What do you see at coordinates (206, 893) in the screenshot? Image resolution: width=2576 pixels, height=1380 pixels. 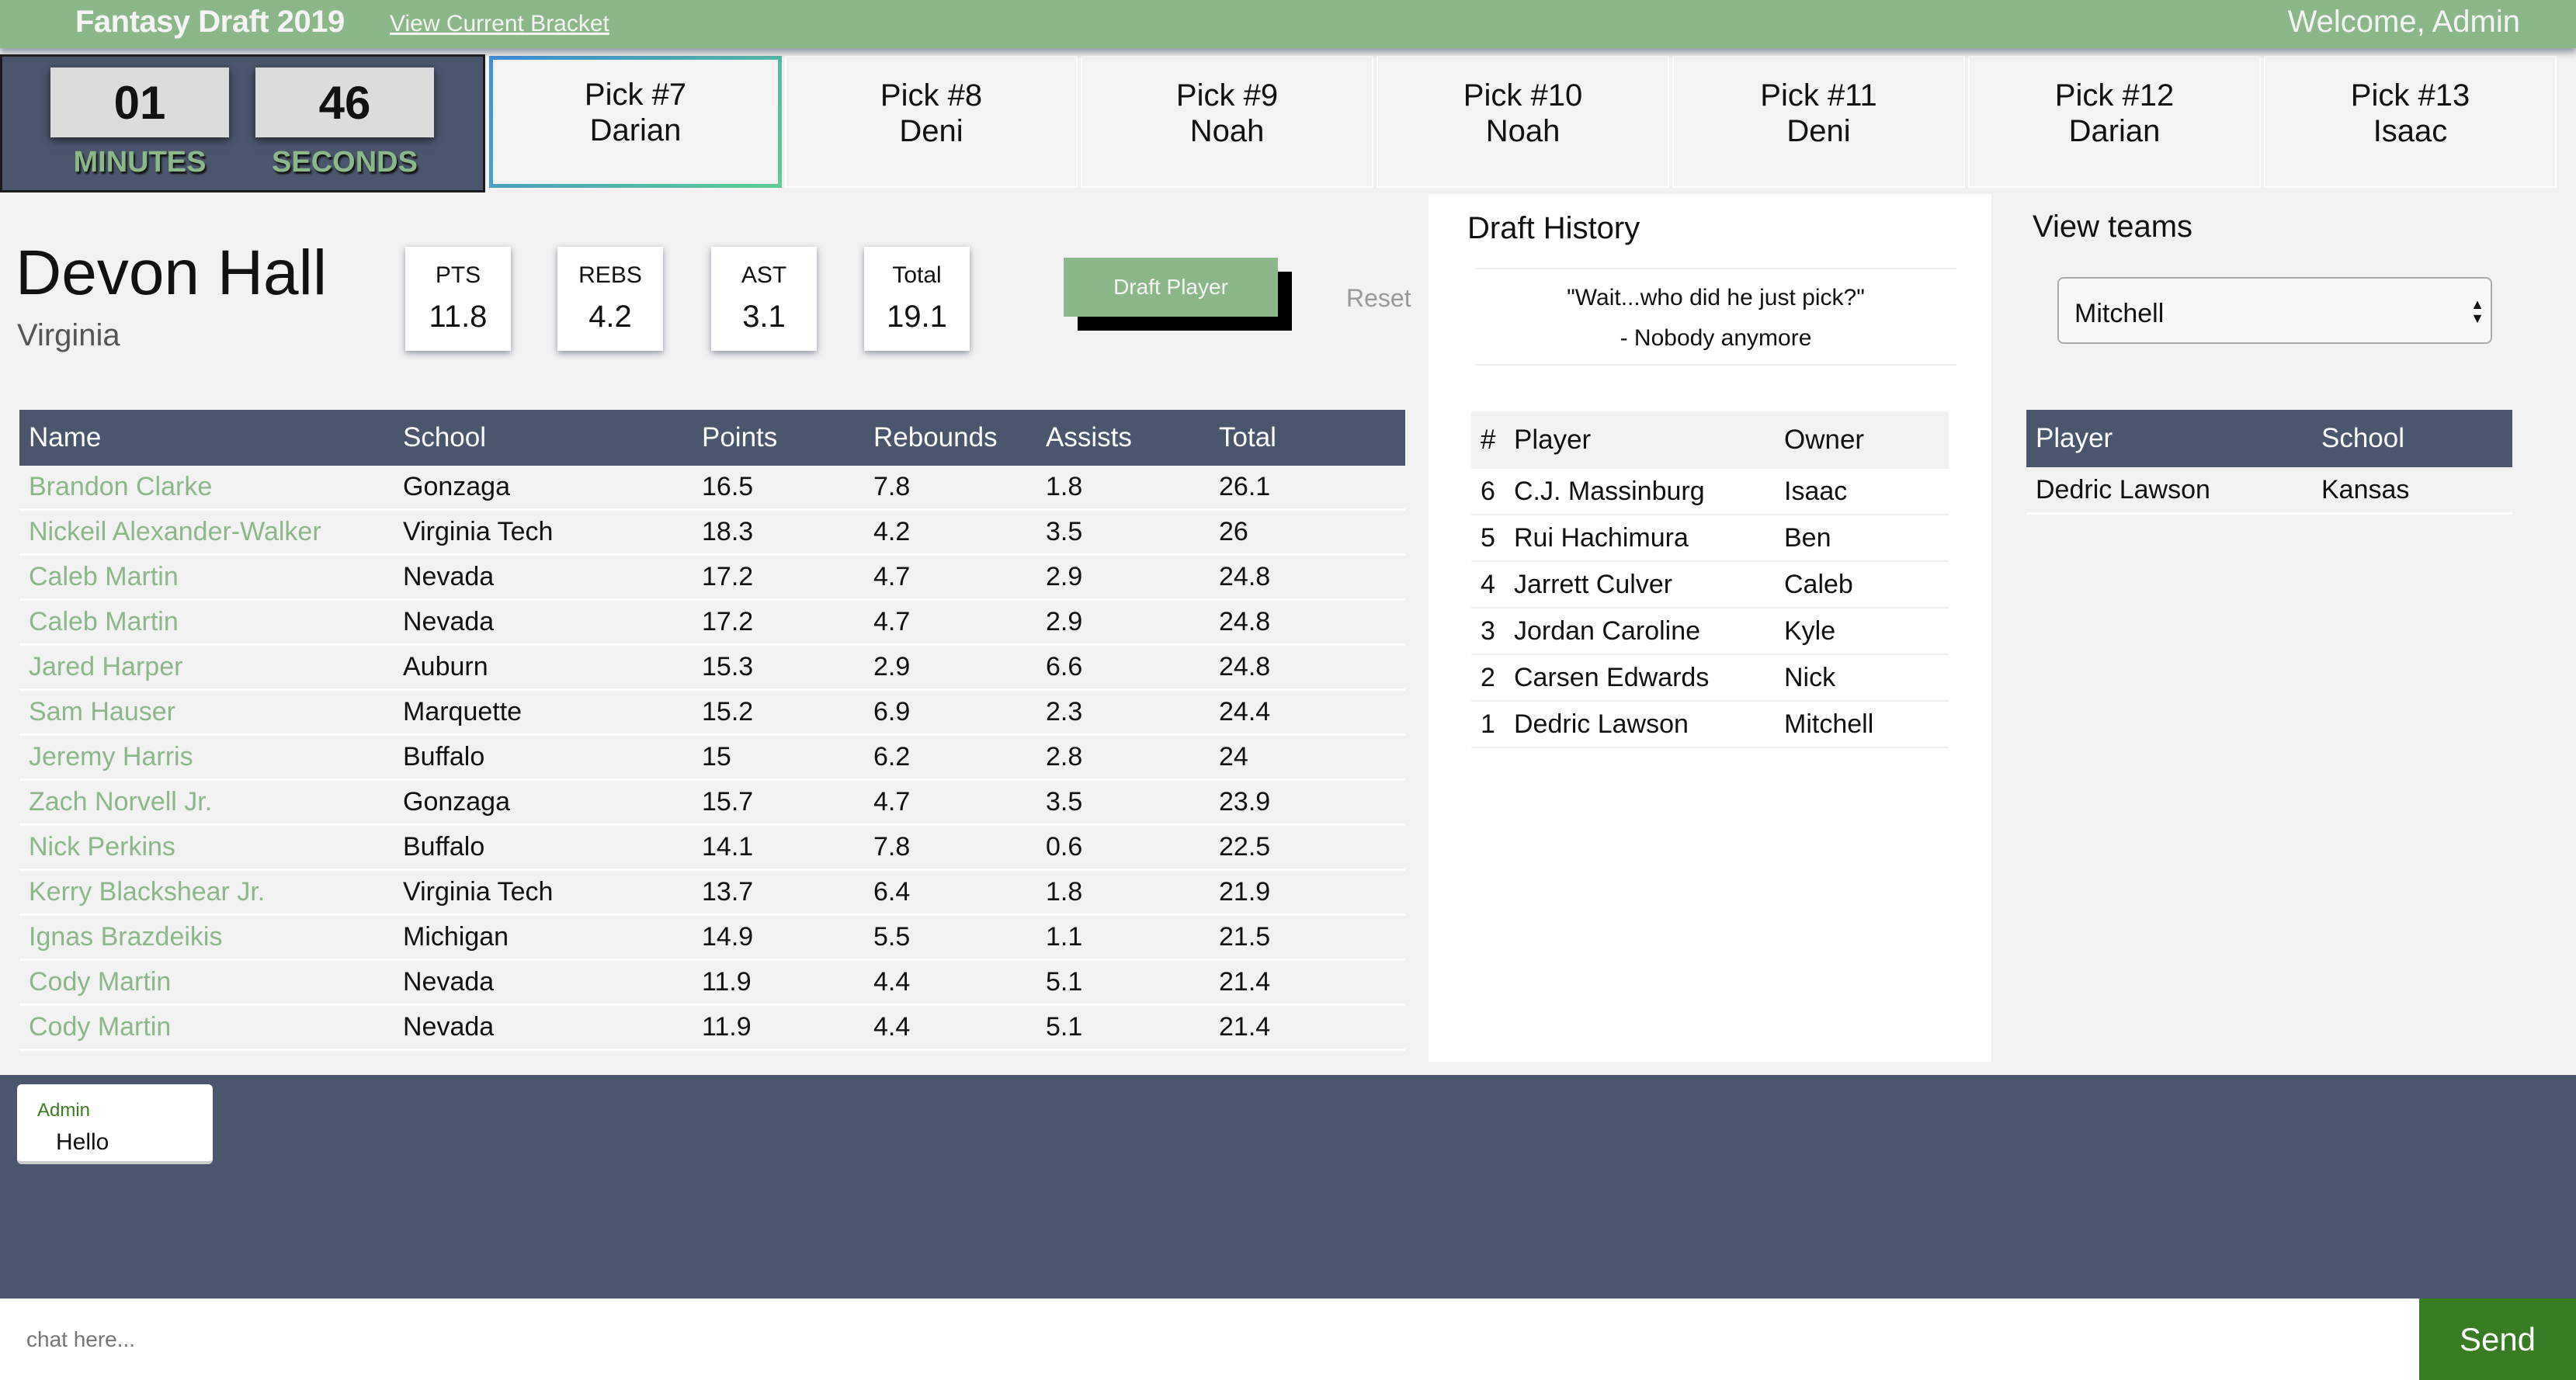 I see `player-name-link: Kerry Blackshear Jr.` at bounding box center [206, 893].